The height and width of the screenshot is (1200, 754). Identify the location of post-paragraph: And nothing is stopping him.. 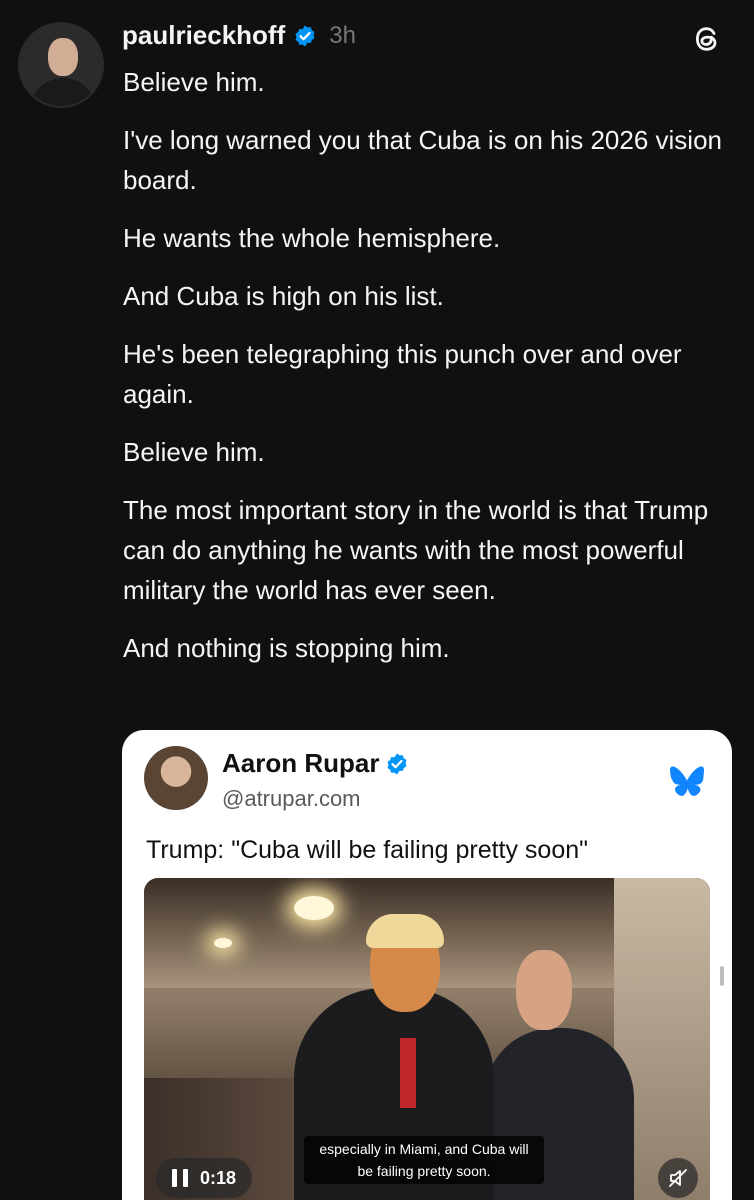
(286, 648).